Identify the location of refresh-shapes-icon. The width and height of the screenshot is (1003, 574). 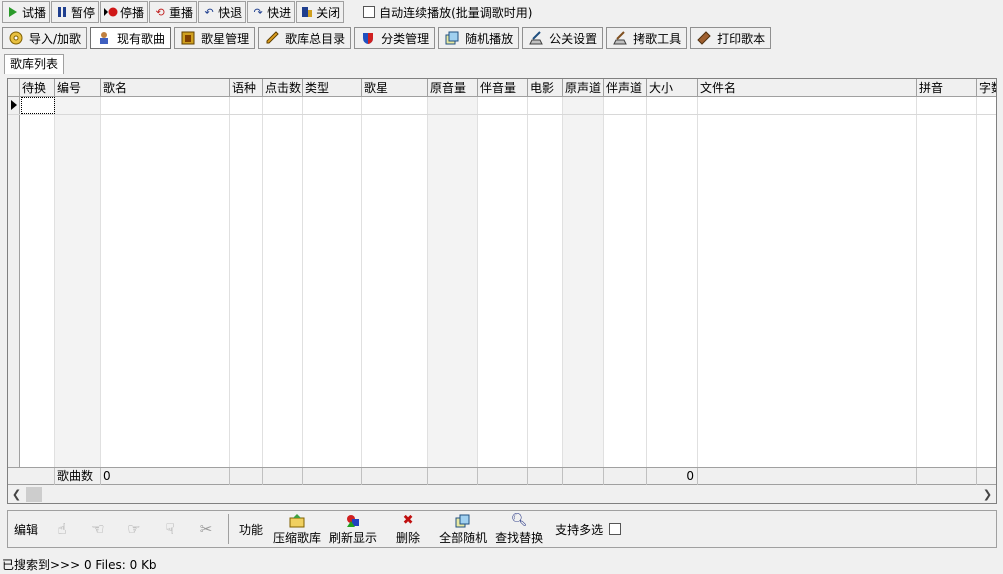
(353, 521).